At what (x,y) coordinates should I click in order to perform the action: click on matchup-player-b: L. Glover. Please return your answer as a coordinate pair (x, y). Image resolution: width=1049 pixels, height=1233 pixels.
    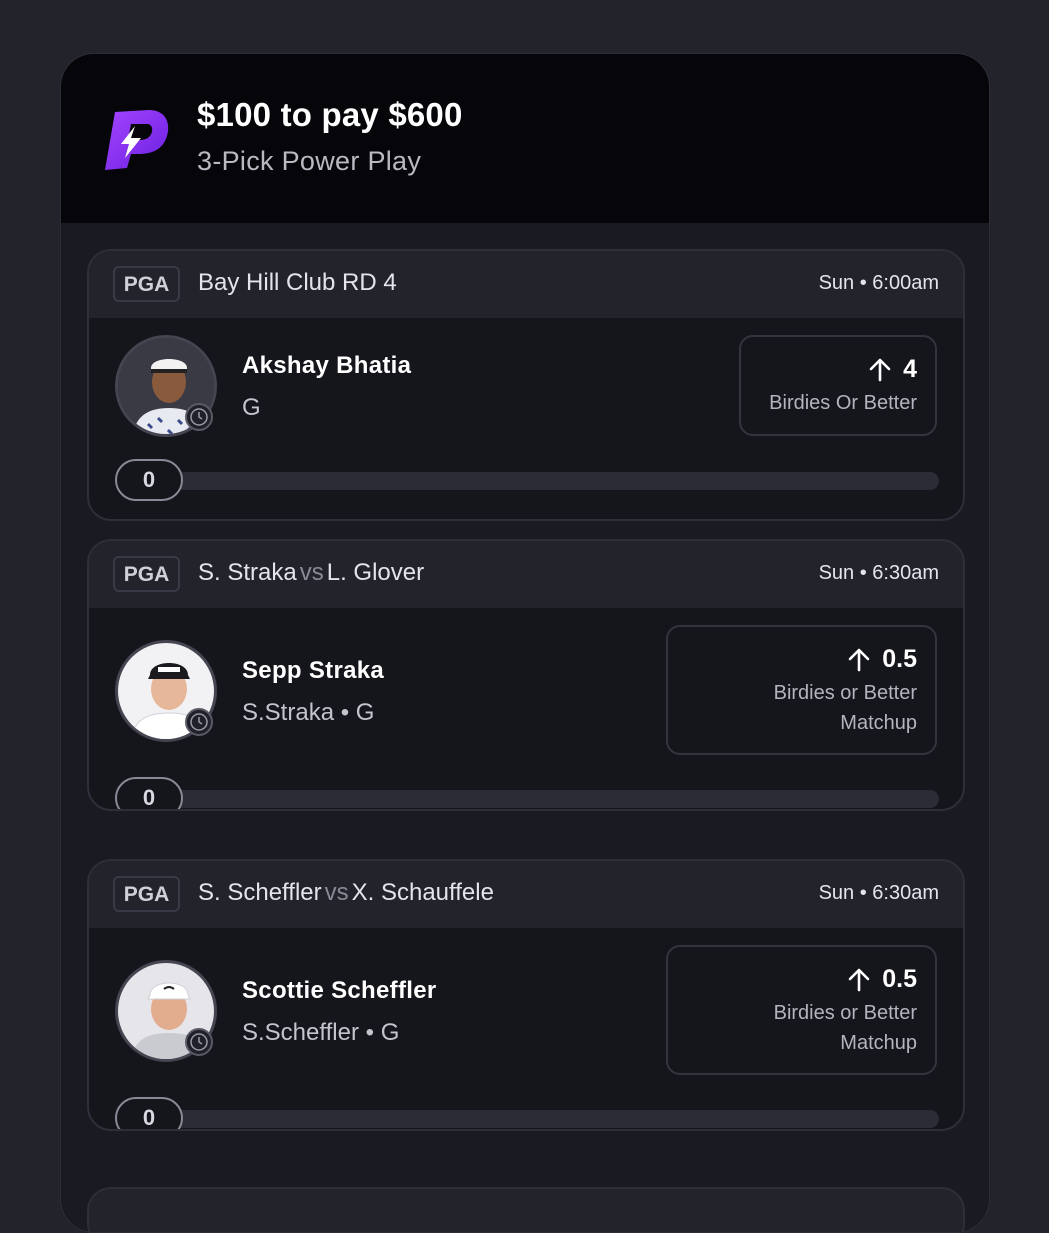
    Looking at the image, I should click on (375, 572).